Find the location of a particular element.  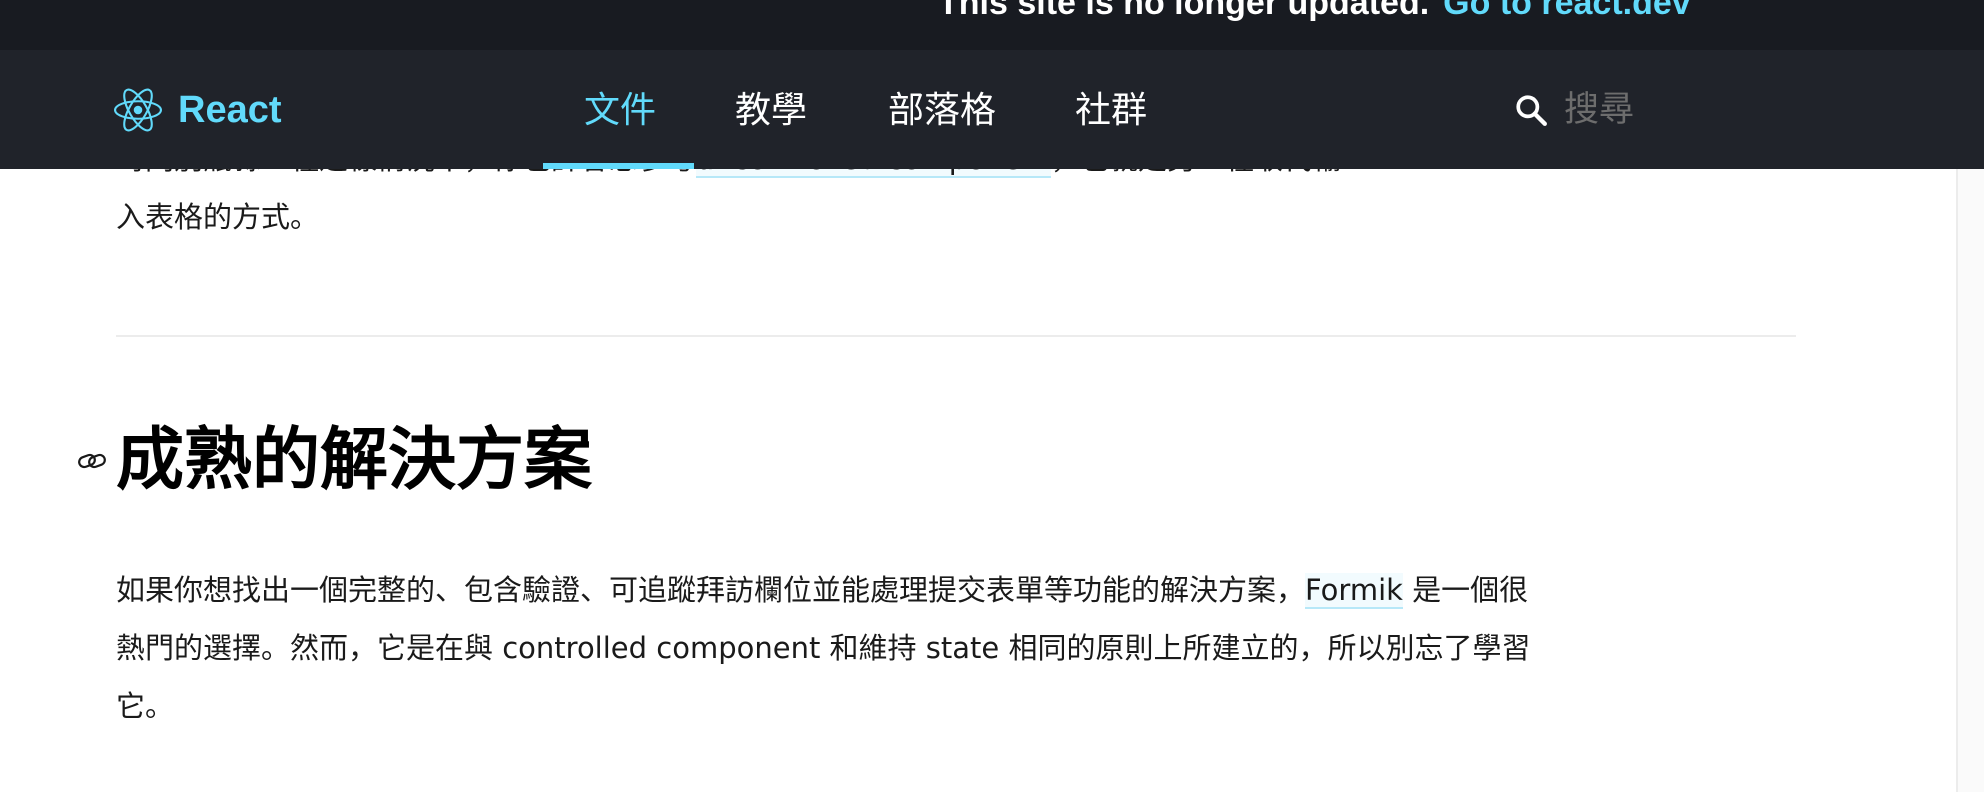

logo-text: React is located at coordinates (230, 109).